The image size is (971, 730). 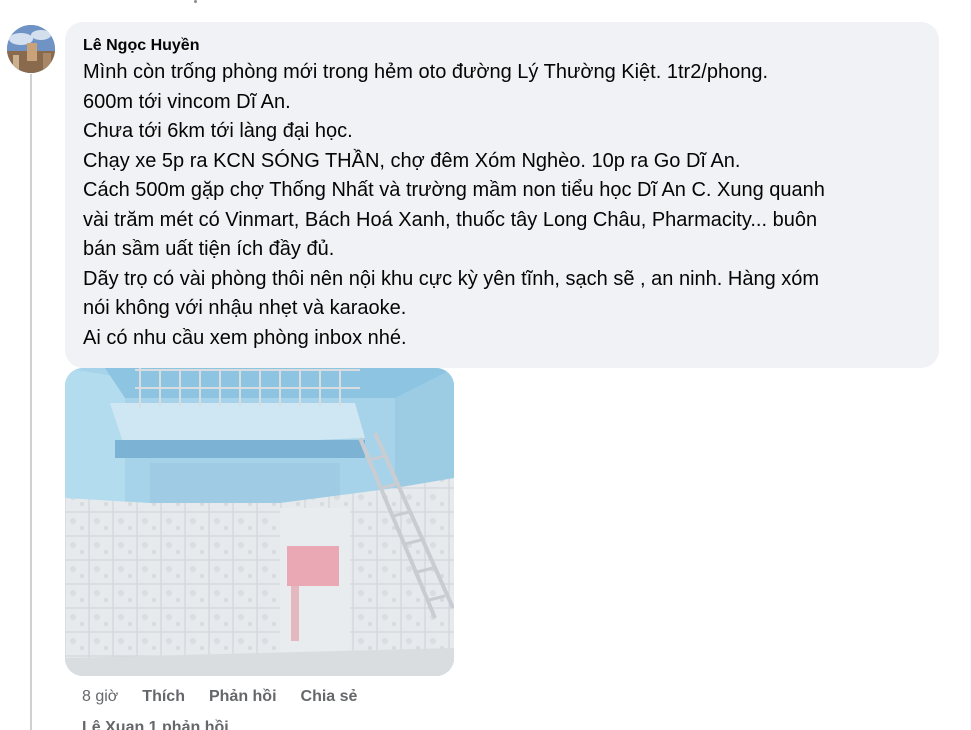 I want to click on avatar-image, so click(x=31, y=49).